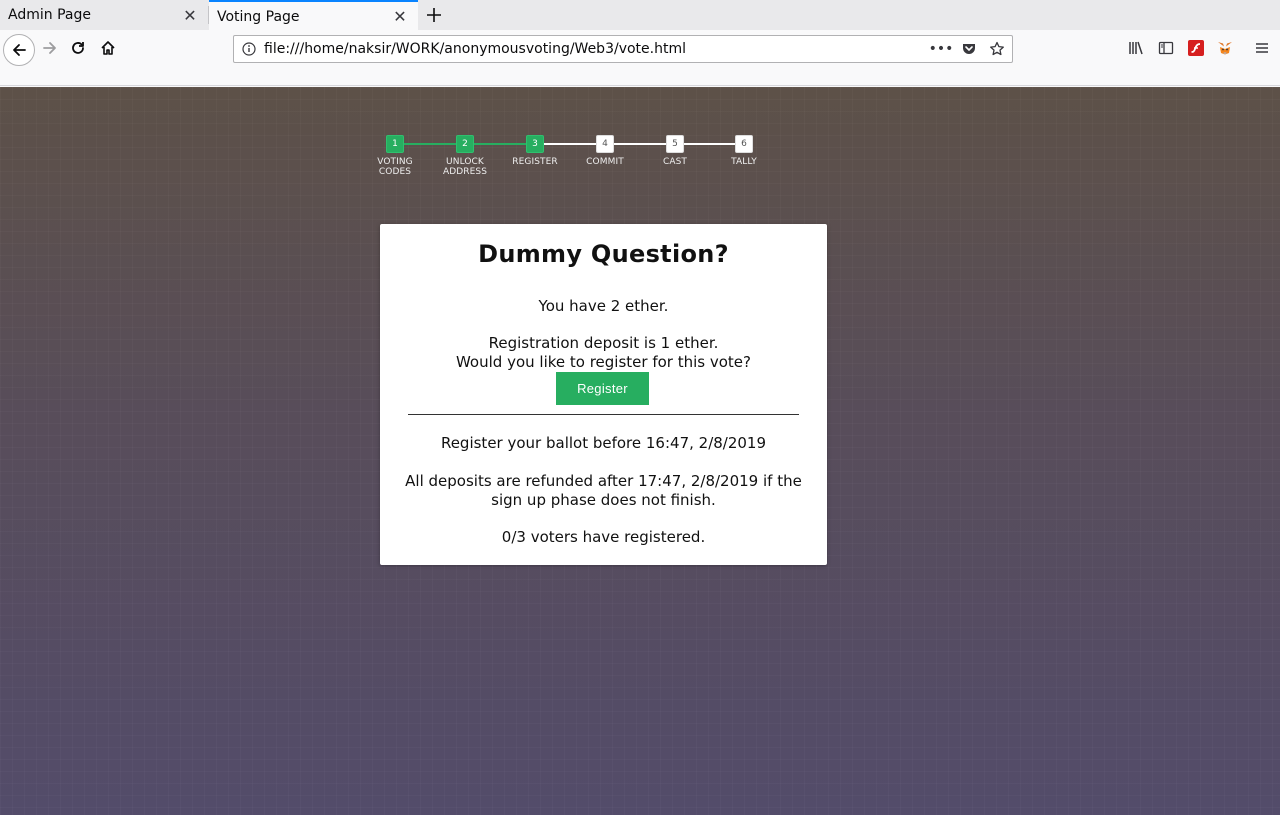  I want to click on balance-text: You have 2 ether., so click(603, 306).